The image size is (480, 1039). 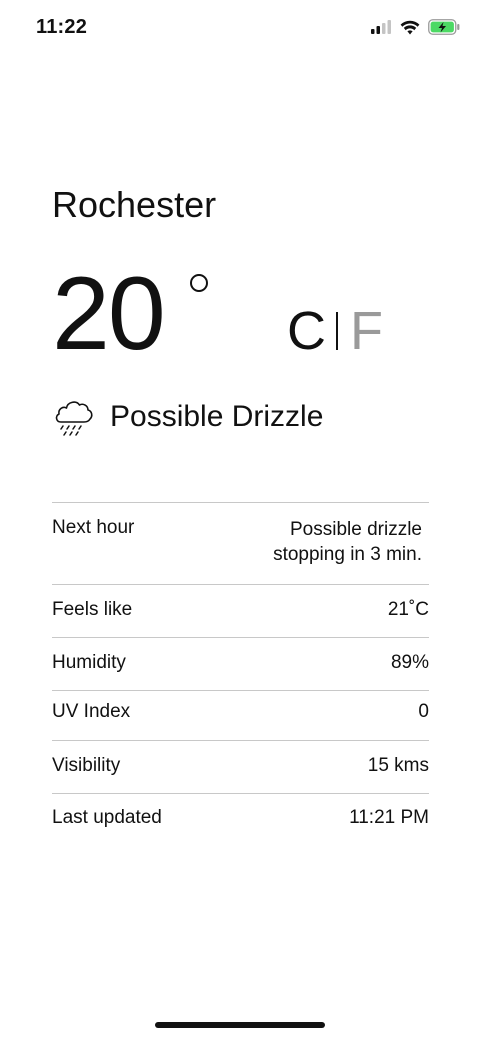 I want to click on weather-condition: Possible Drizzle, so click(x=187, y=417).